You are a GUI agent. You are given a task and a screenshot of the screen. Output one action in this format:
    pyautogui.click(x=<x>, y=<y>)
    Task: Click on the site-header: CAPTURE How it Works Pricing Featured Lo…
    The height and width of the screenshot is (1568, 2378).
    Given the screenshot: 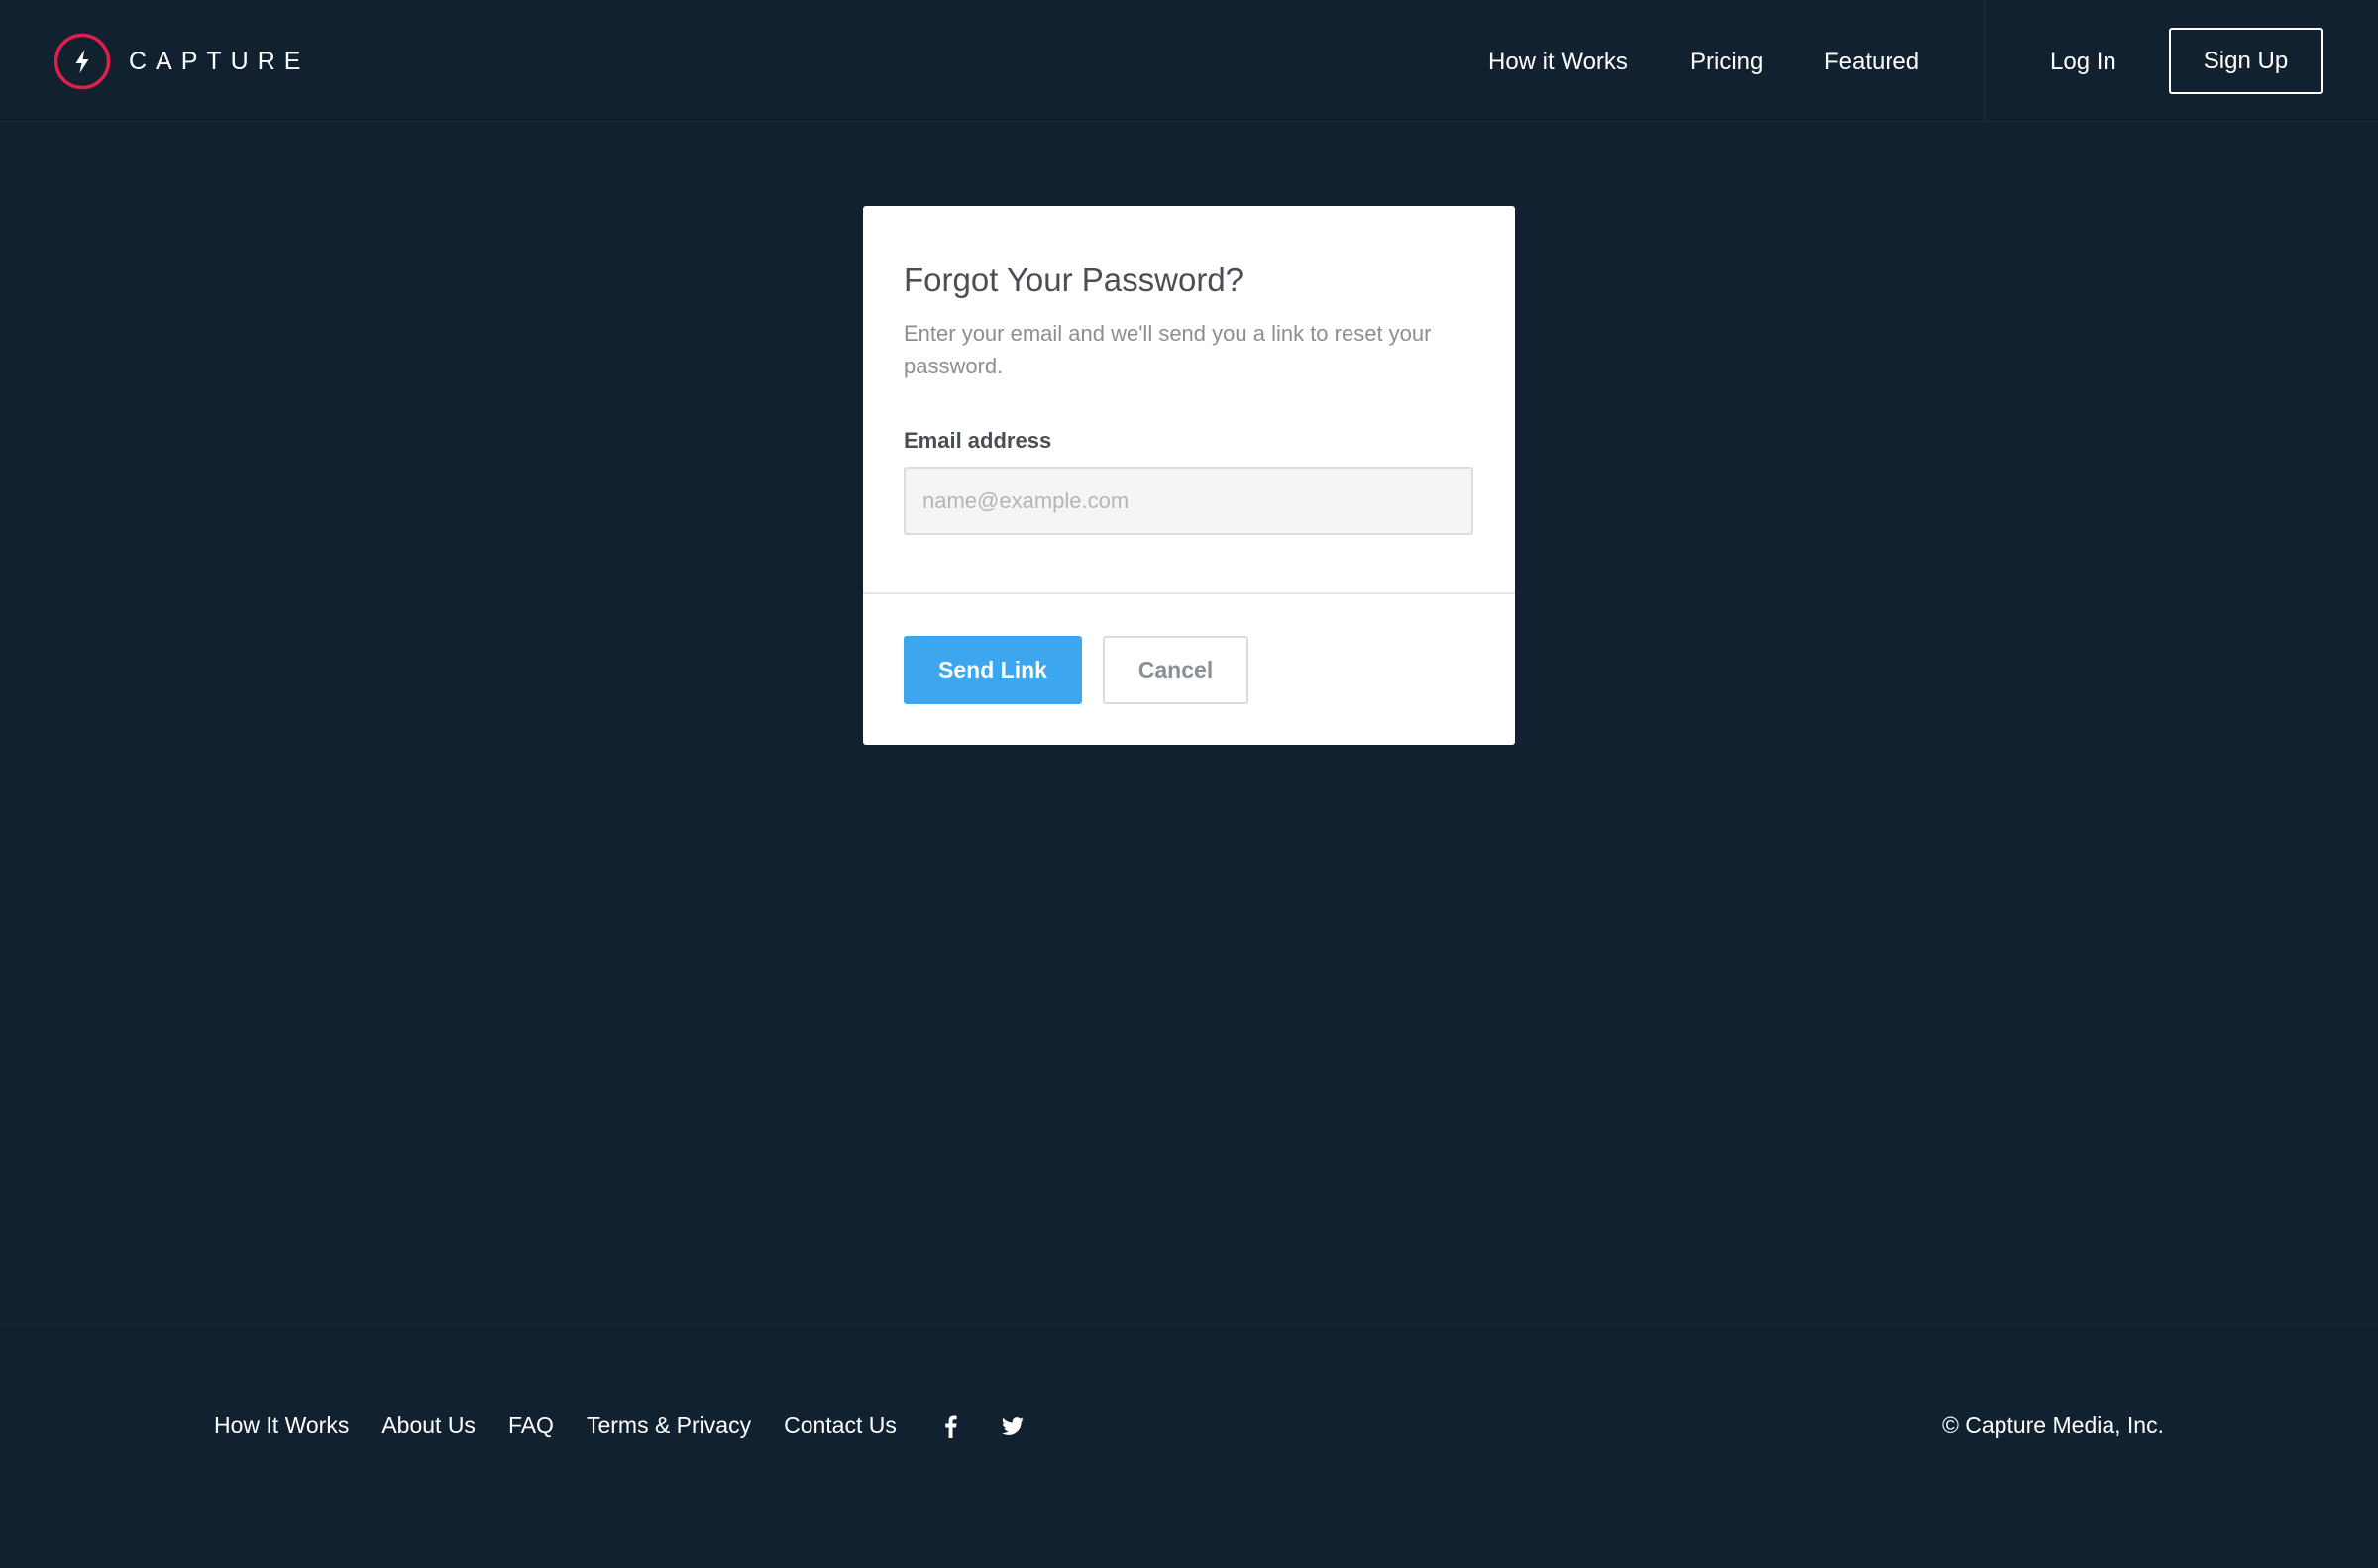 What is the action you would take?
    pyautogui.click(x=1189, y=61)
    